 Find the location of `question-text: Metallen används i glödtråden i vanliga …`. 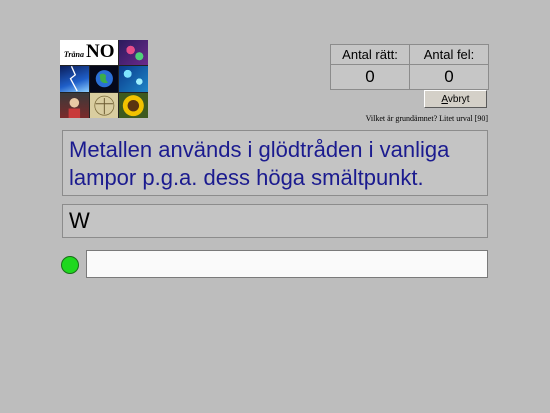

question-text: Metallen används i glödtråden i vanliga … is located at coordinates (275, 163).